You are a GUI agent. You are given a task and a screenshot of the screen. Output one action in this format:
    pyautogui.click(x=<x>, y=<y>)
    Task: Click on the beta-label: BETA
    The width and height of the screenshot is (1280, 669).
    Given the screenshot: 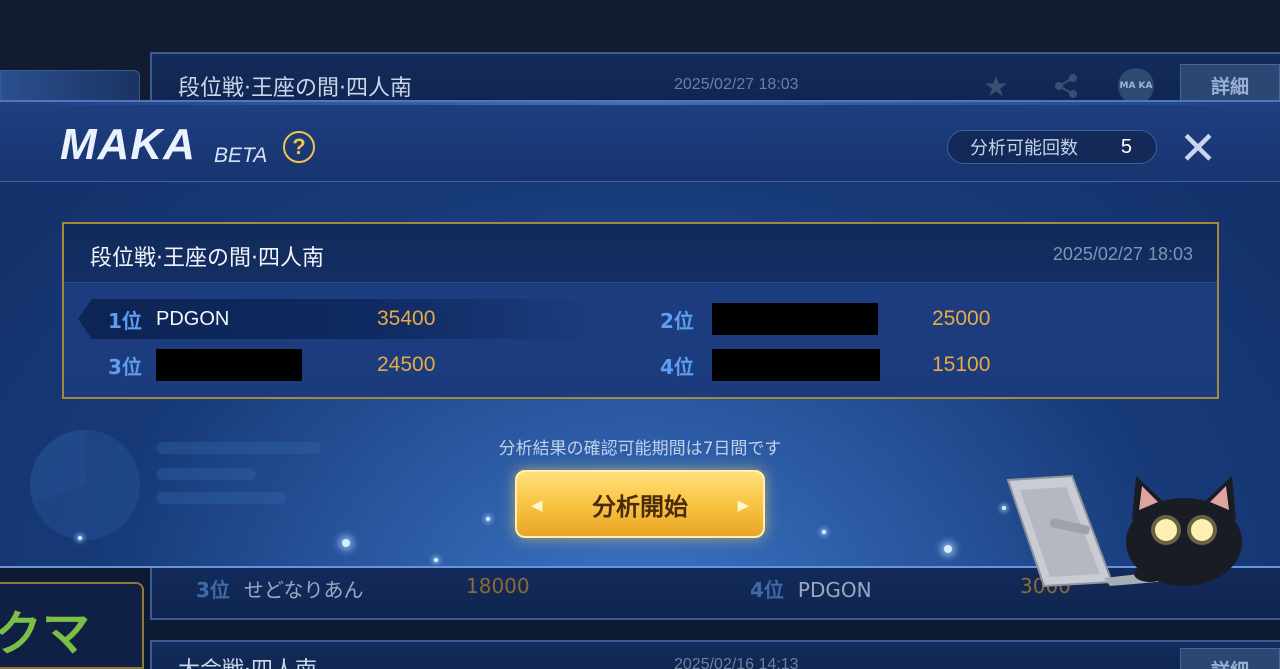 What is the action you would take?
    pyautogui.click(x=241, y=155)
    